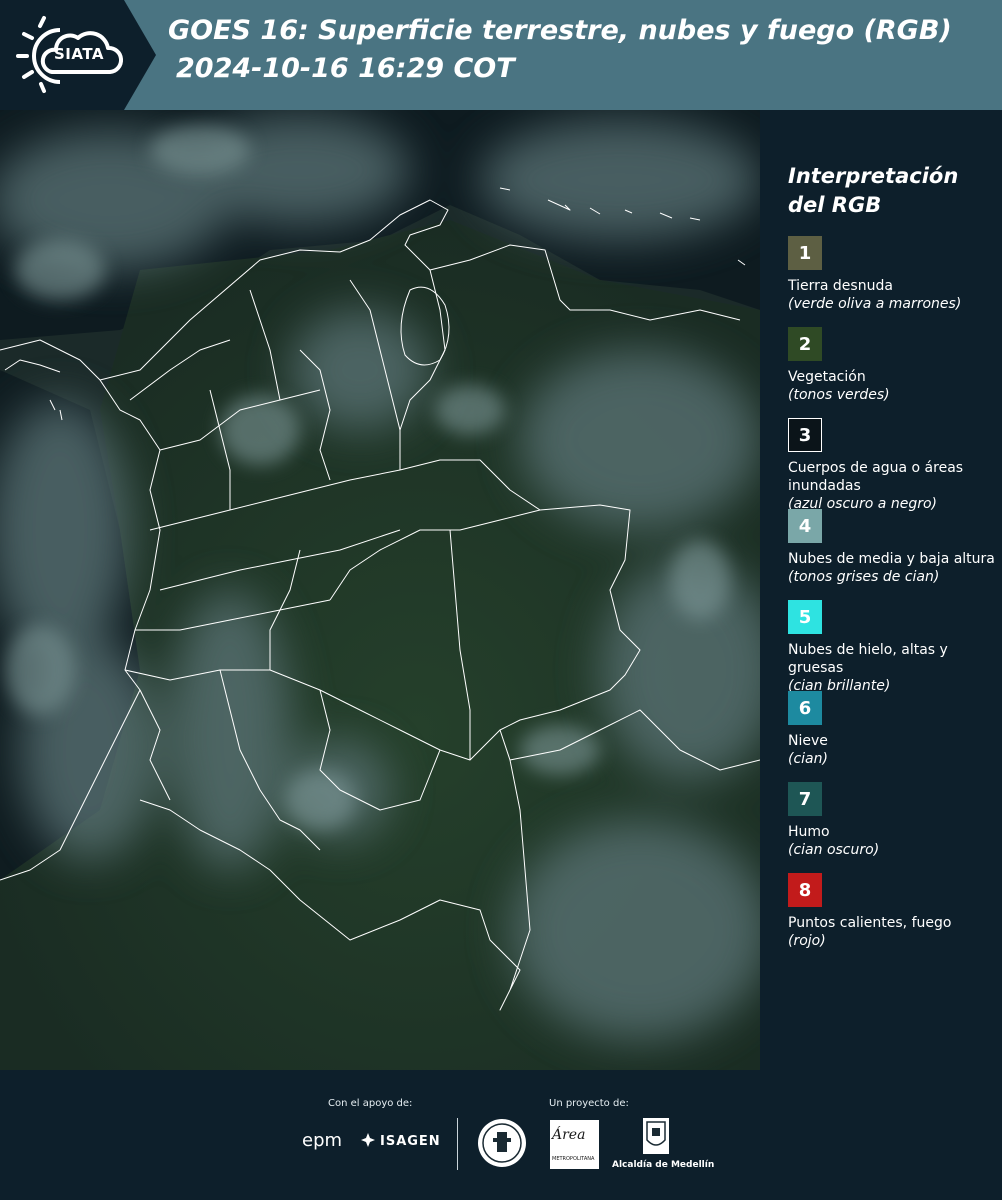 The width and height of the screenshot is (1002, 1200). I want to click on alcaldia-medellin-logo: Alcaldía de Medellín, so click(663, 1165).